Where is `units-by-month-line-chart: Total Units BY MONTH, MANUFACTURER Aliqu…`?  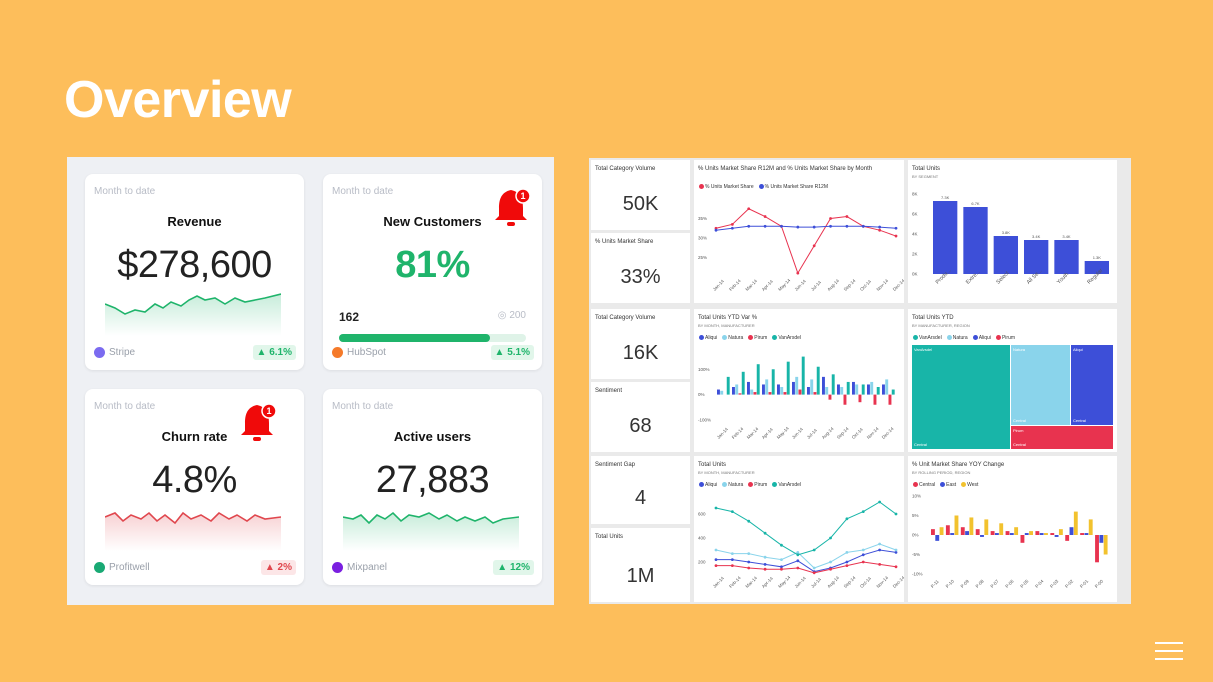
units-by-month-line-chart: Total Units BY MONTH, MANUFACTURER Aliqu… is located at coordinates (799, 529).